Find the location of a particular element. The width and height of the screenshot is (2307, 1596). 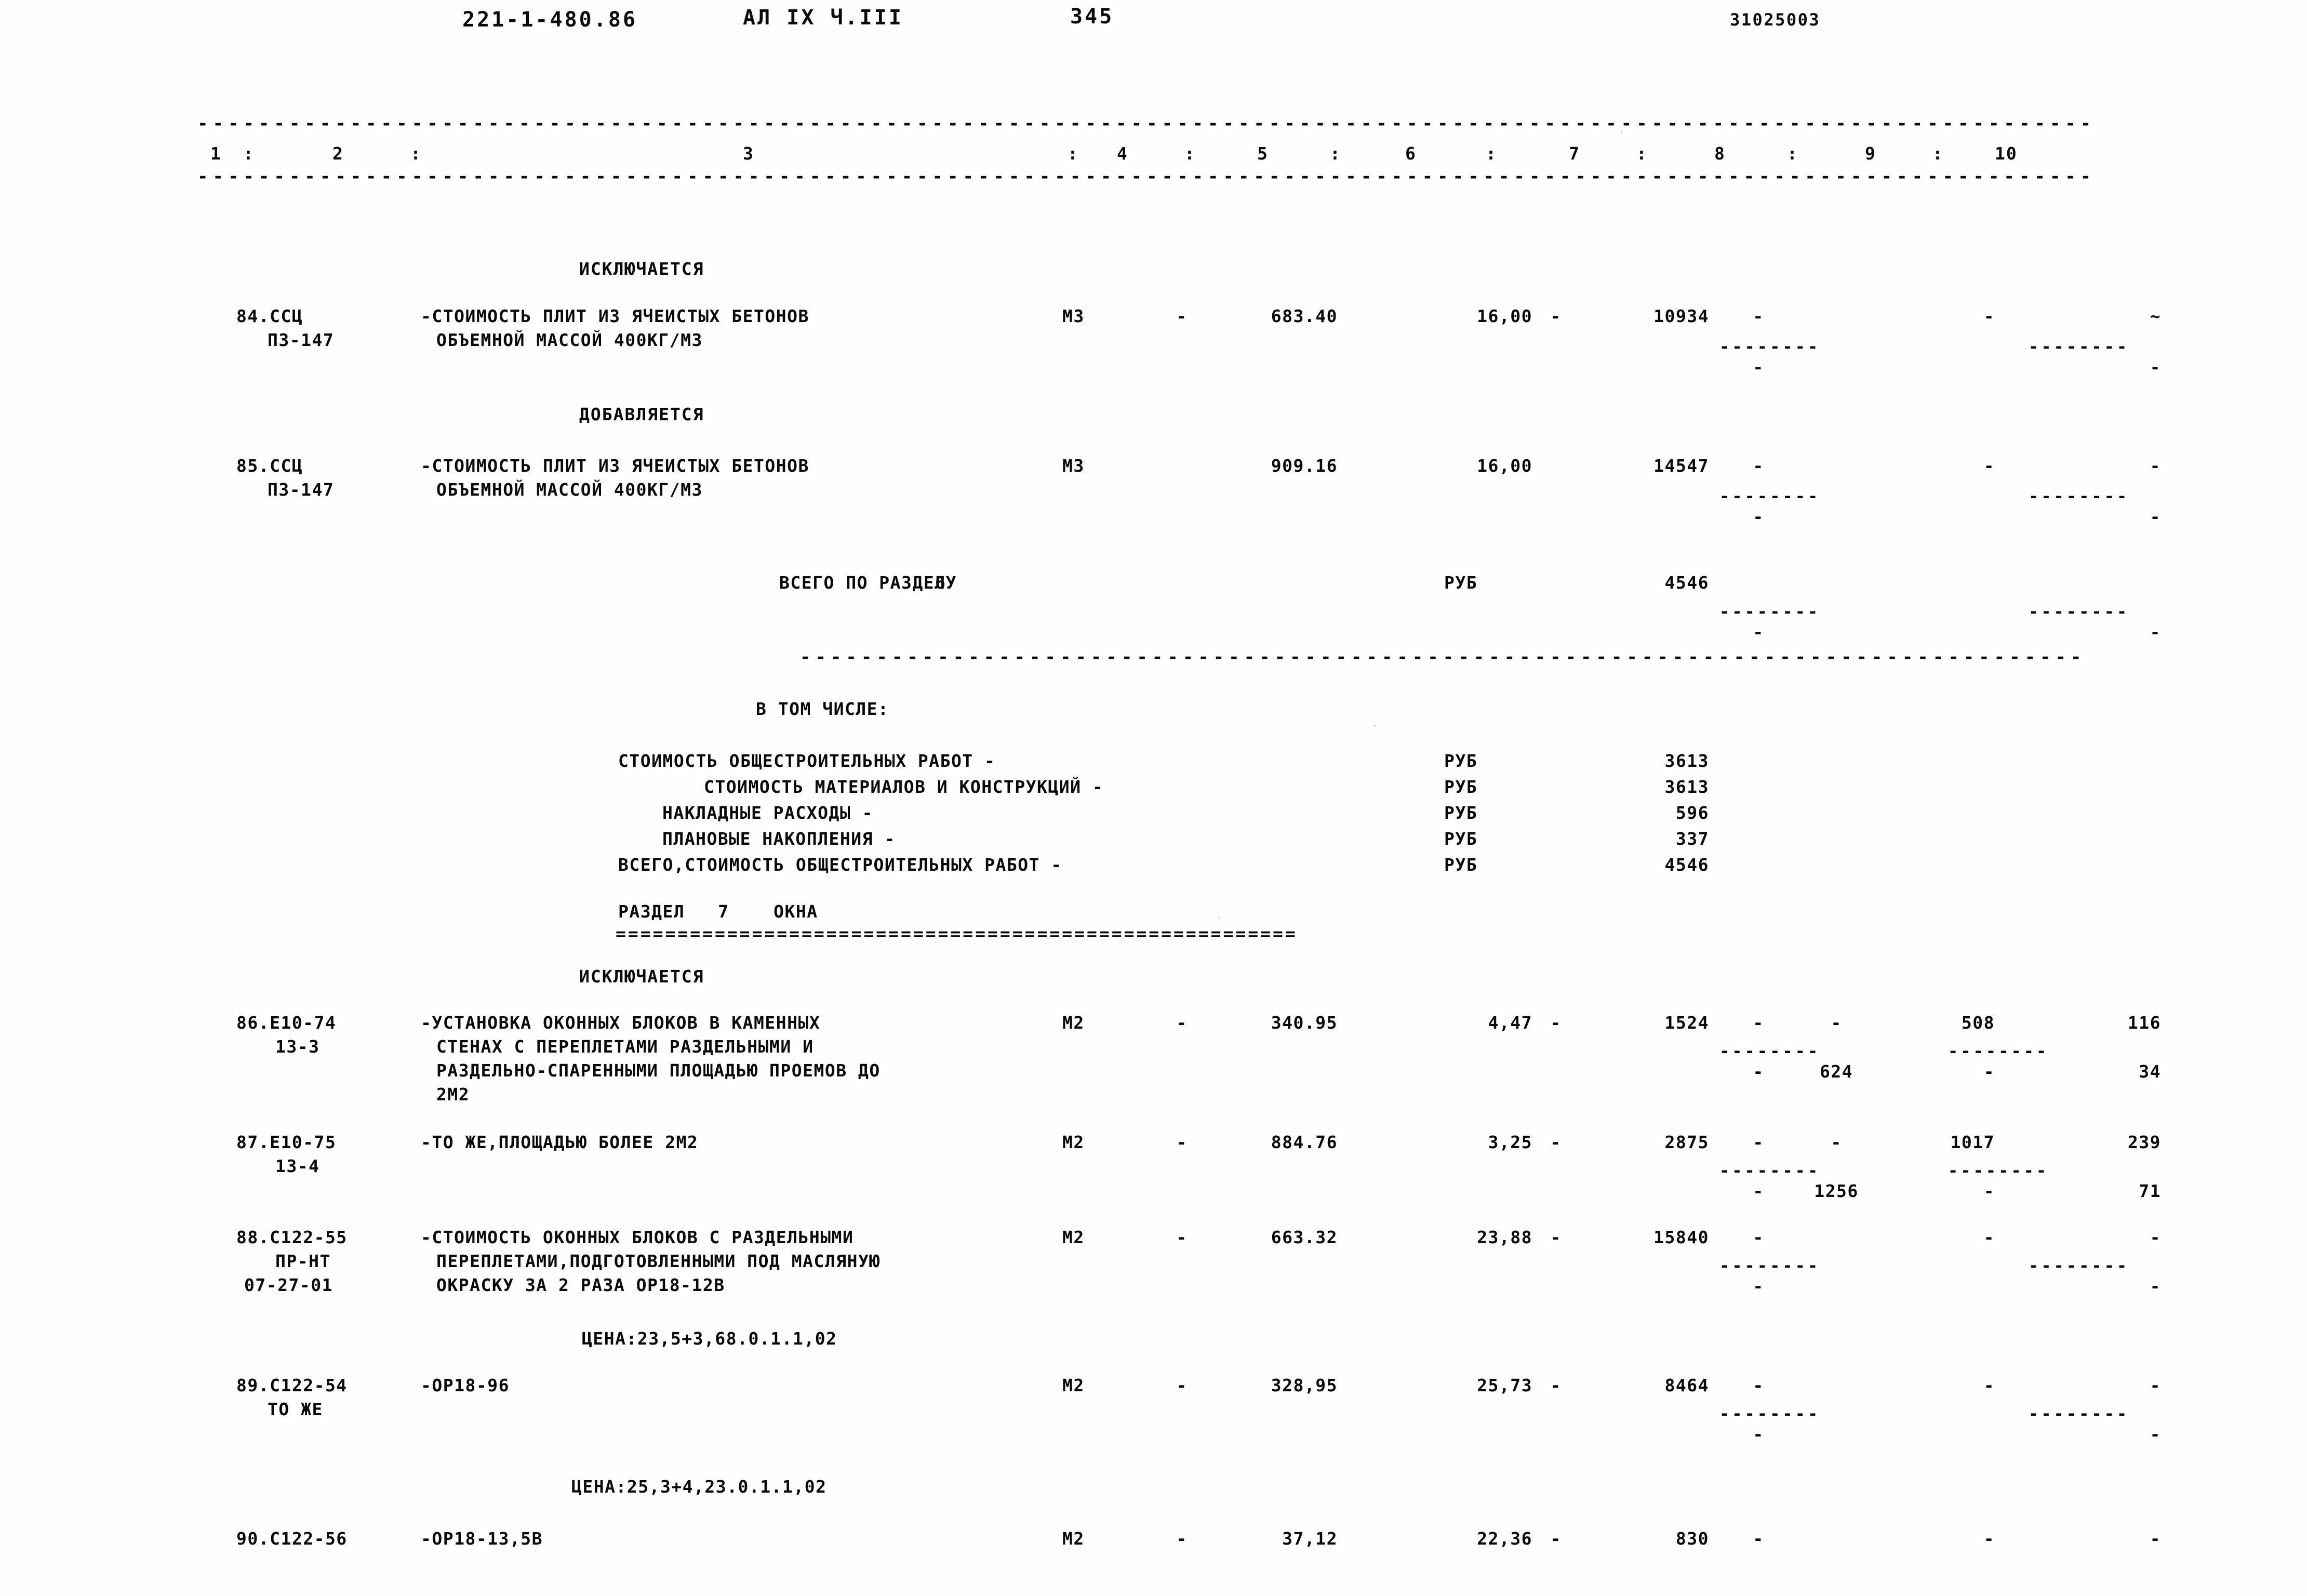

row-c5-90: 37,12 is located at coordinates (1310, 1538).